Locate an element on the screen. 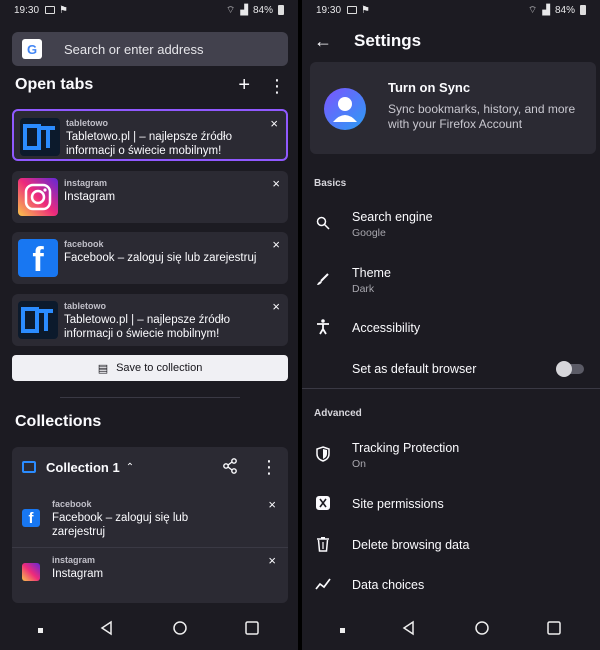 The height and width of the screenshot is (650, 600). chart-line-icon is located at coordinates (323, 584).